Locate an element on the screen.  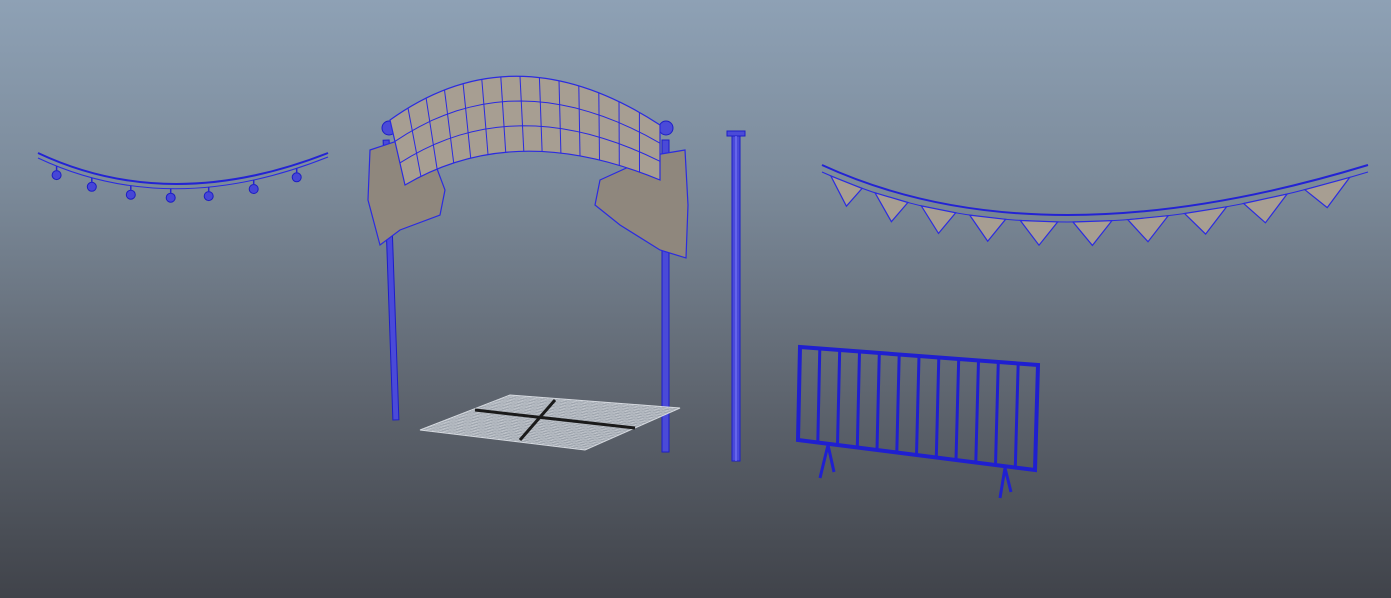
arch-grid-line is located at coordinates (599, 126).